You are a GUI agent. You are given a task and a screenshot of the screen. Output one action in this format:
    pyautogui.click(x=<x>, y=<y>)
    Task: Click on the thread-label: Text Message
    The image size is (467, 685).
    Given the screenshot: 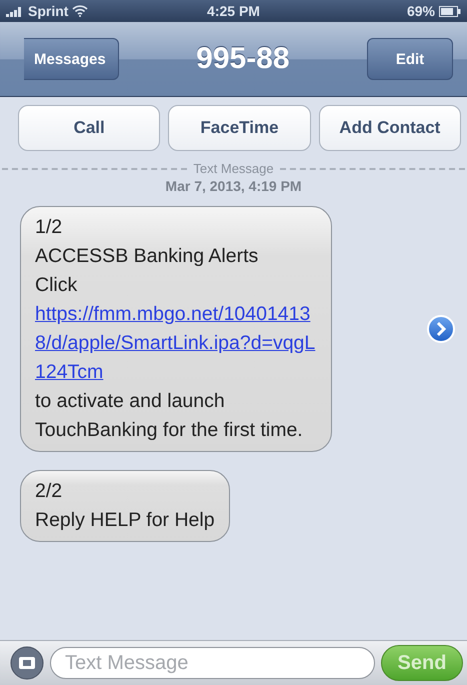 What is the action you would take?
    pyautogui.click(x=233, y=168)
    